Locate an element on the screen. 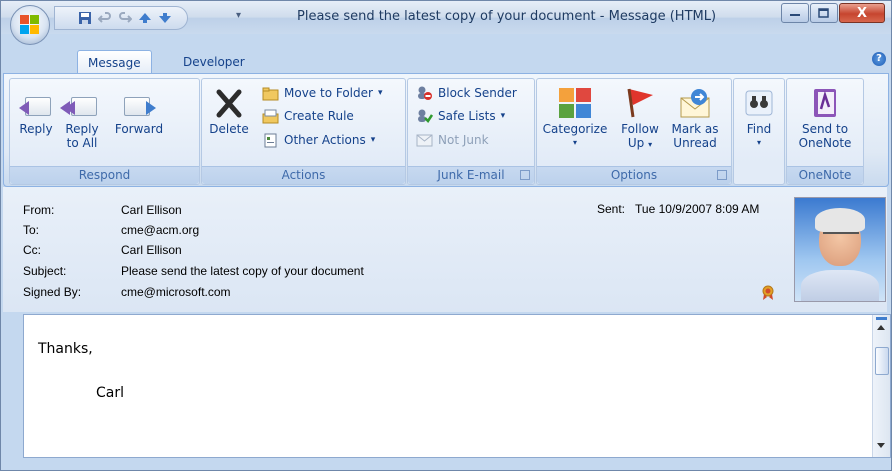  vertical-scrollbar is located at coordinates (881, 386).